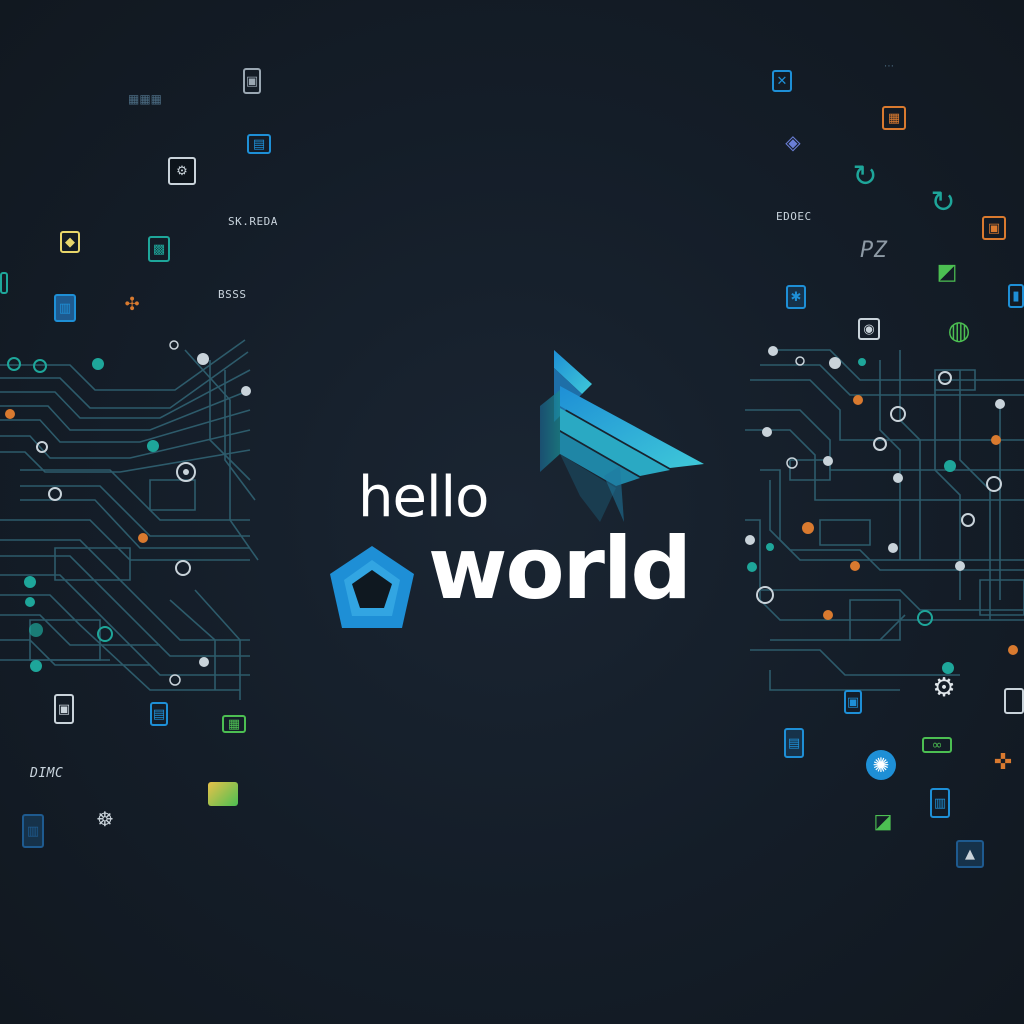  What do you see at coordinates (253, 221) in the screenshot?
I see `scatter-label-left-top: SK.REDA` at bounding box center [253, 221].